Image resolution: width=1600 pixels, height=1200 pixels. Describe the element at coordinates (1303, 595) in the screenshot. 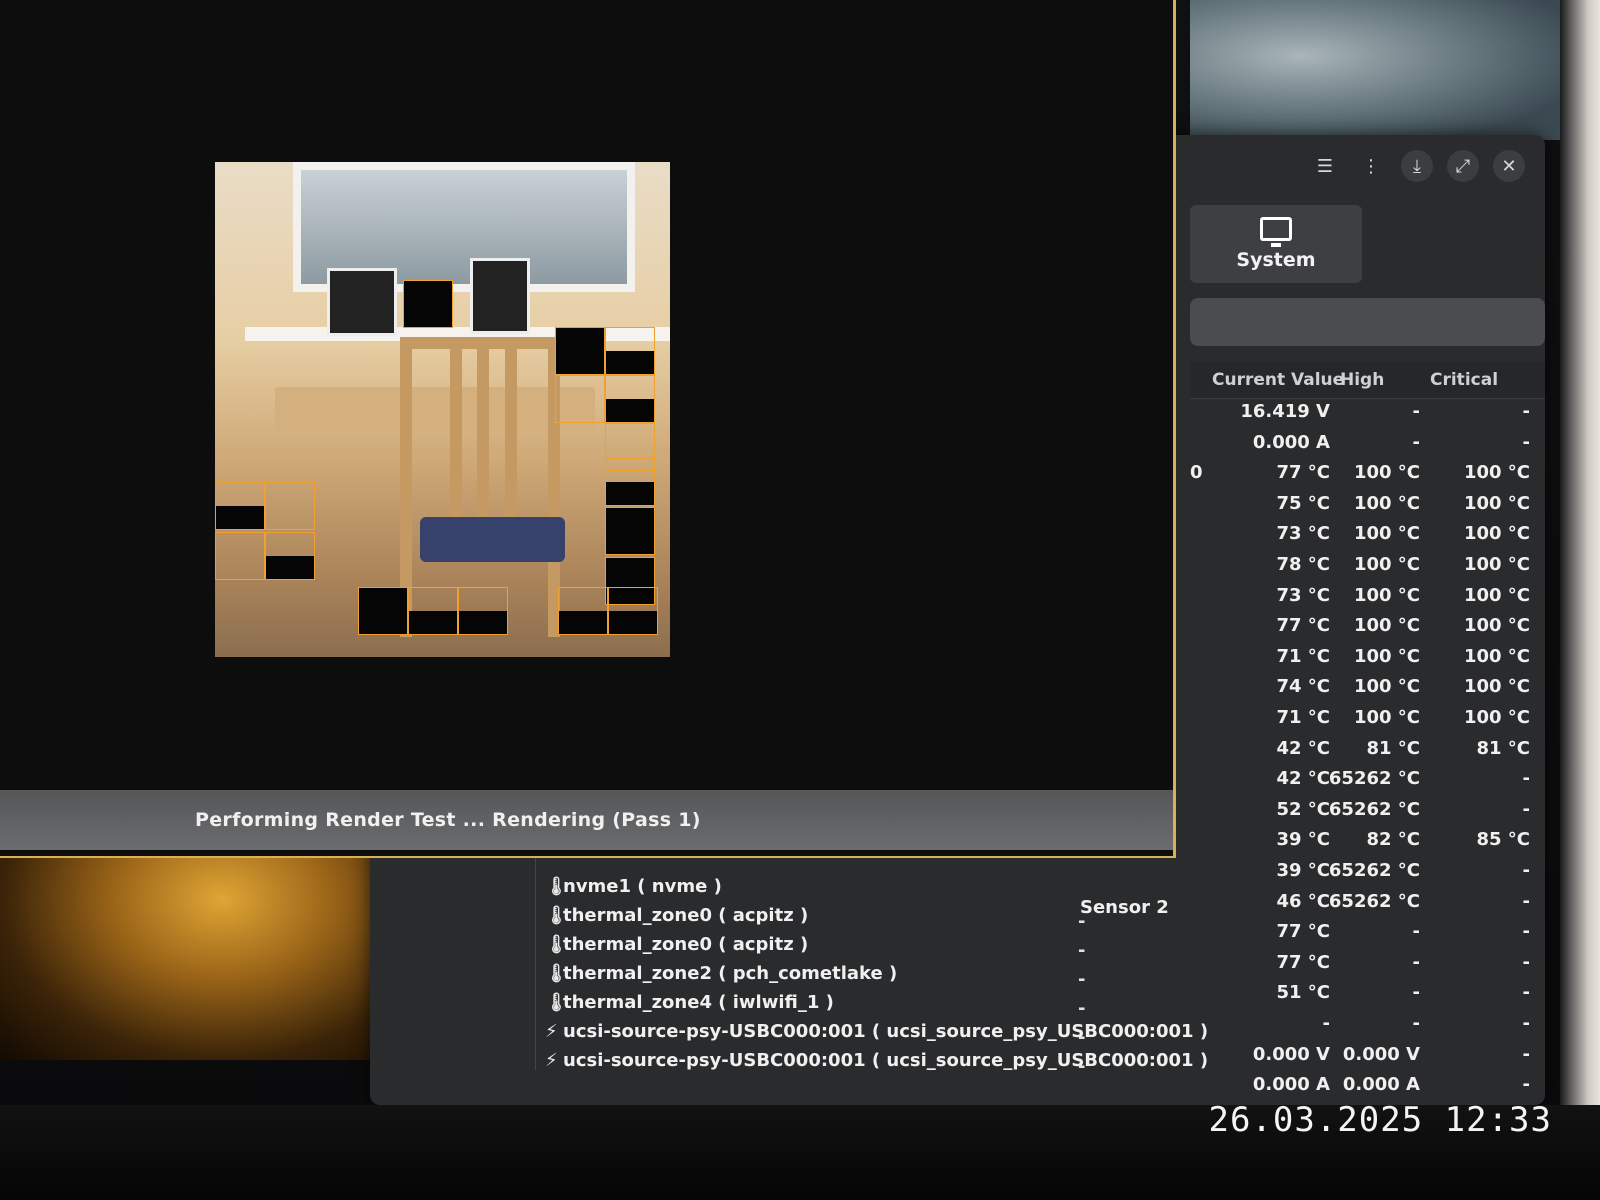

I see `current-value-cell: 73 °C` at that location.